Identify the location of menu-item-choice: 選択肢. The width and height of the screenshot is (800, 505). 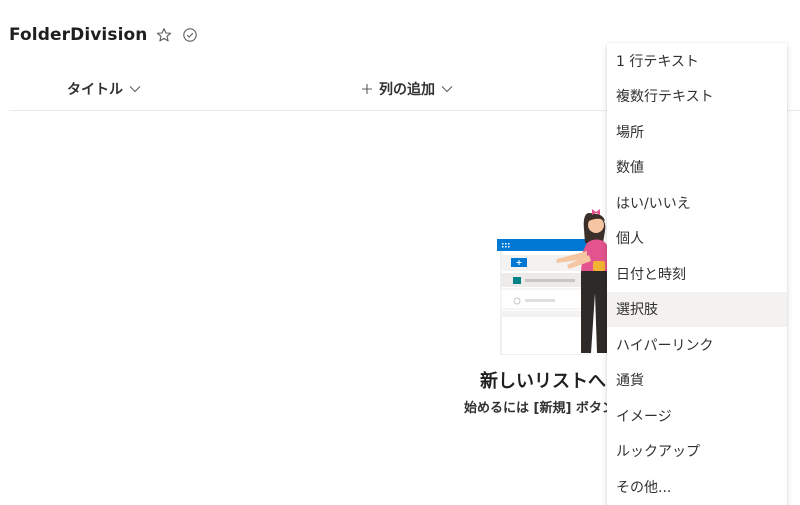
(697, 309).